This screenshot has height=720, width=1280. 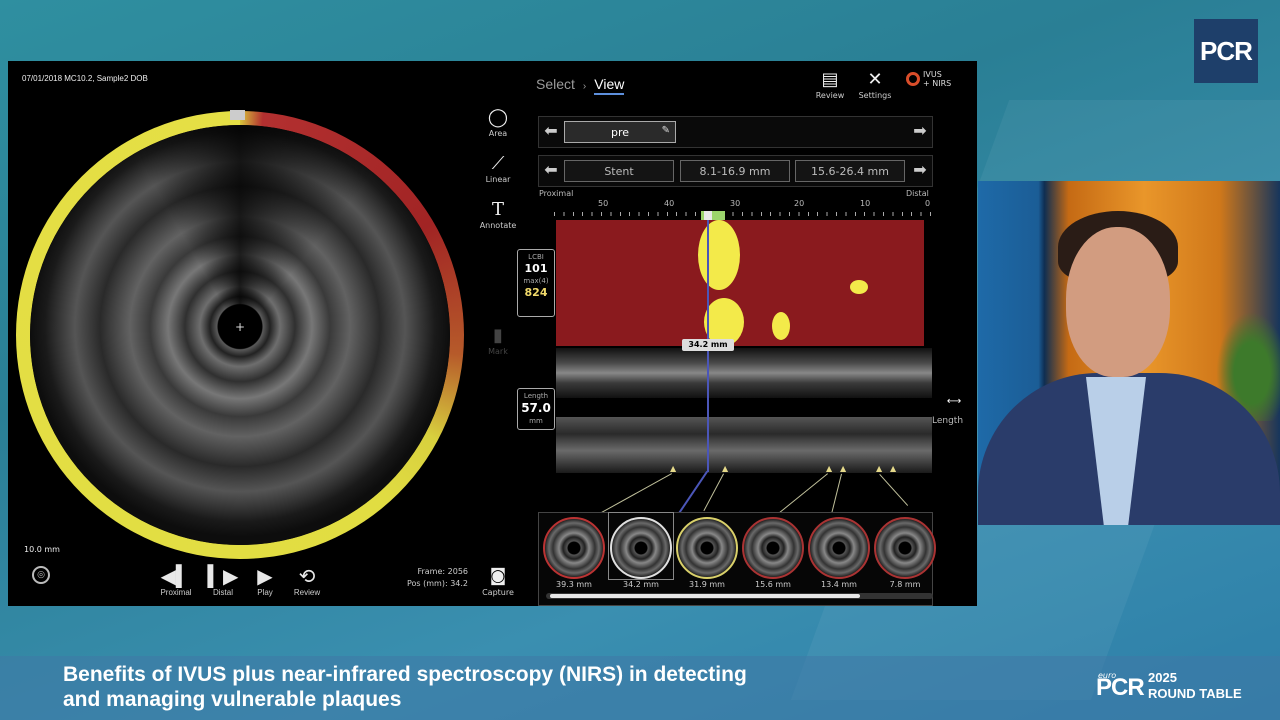 I want to click on thumbnail-scroll-thumb, so click(x=705, y=596).